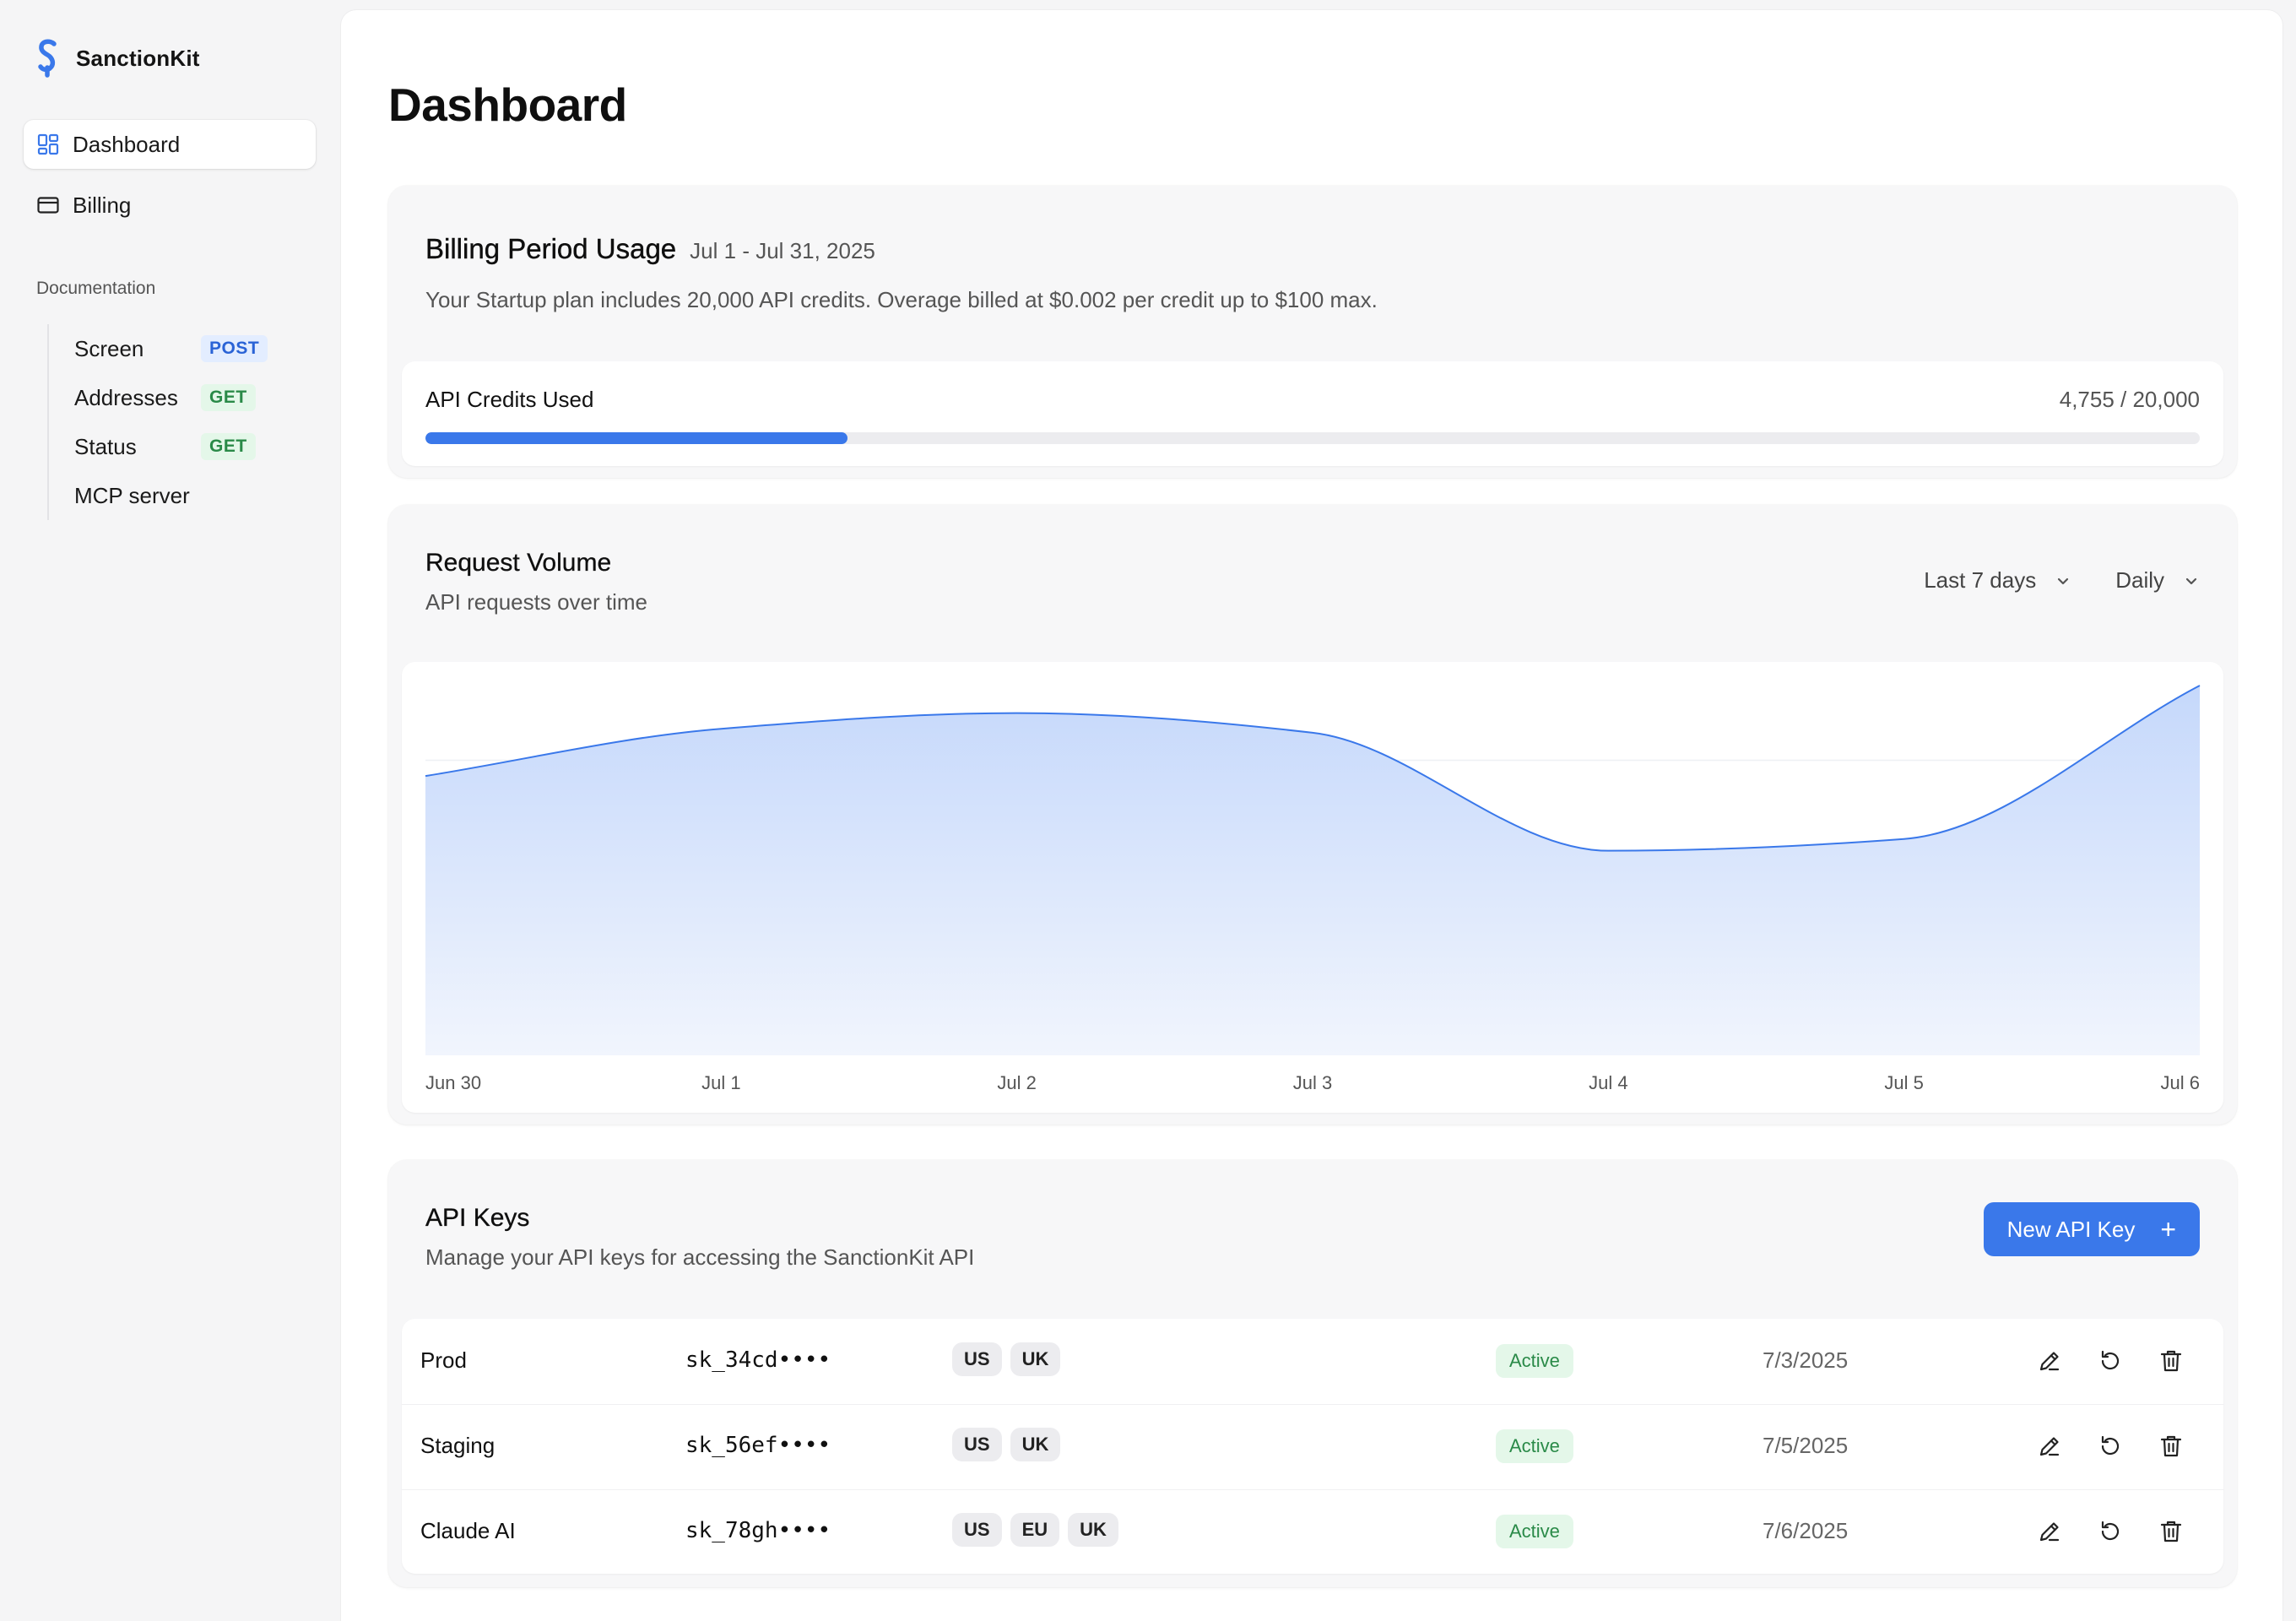 The image size is (2296, 1621). Describe the element at coordinates (1017, 1082) in the screenshot. I see `x-tick-label: Jul 2` at that location.